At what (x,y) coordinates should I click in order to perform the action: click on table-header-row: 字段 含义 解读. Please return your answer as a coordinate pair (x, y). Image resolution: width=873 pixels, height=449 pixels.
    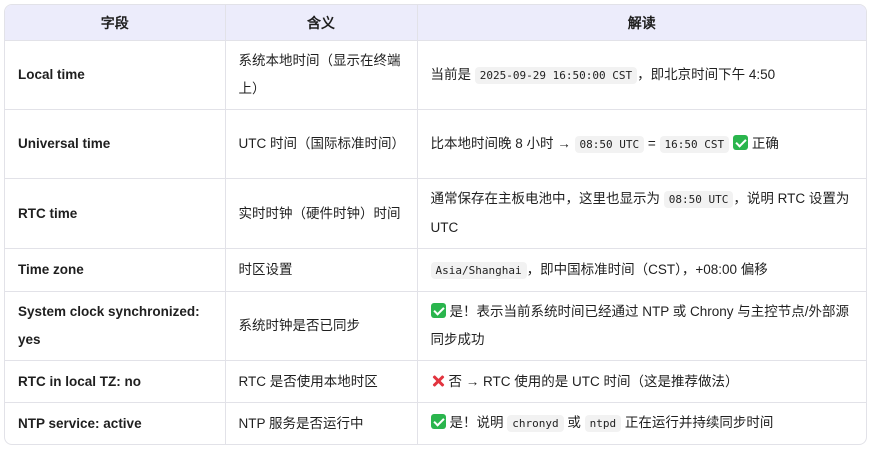
    Looking at the image, I should click on (435, 23).